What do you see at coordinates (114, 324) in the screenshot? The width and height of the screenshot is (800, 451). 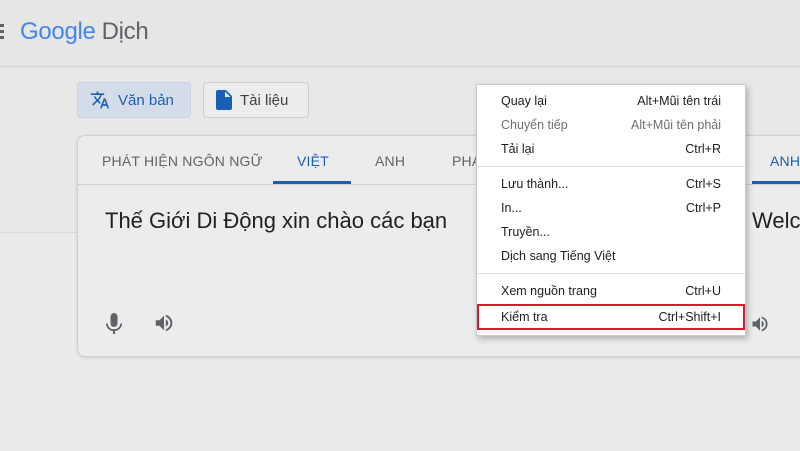 I see `microphone-icon` at bounding box center [114, 324].